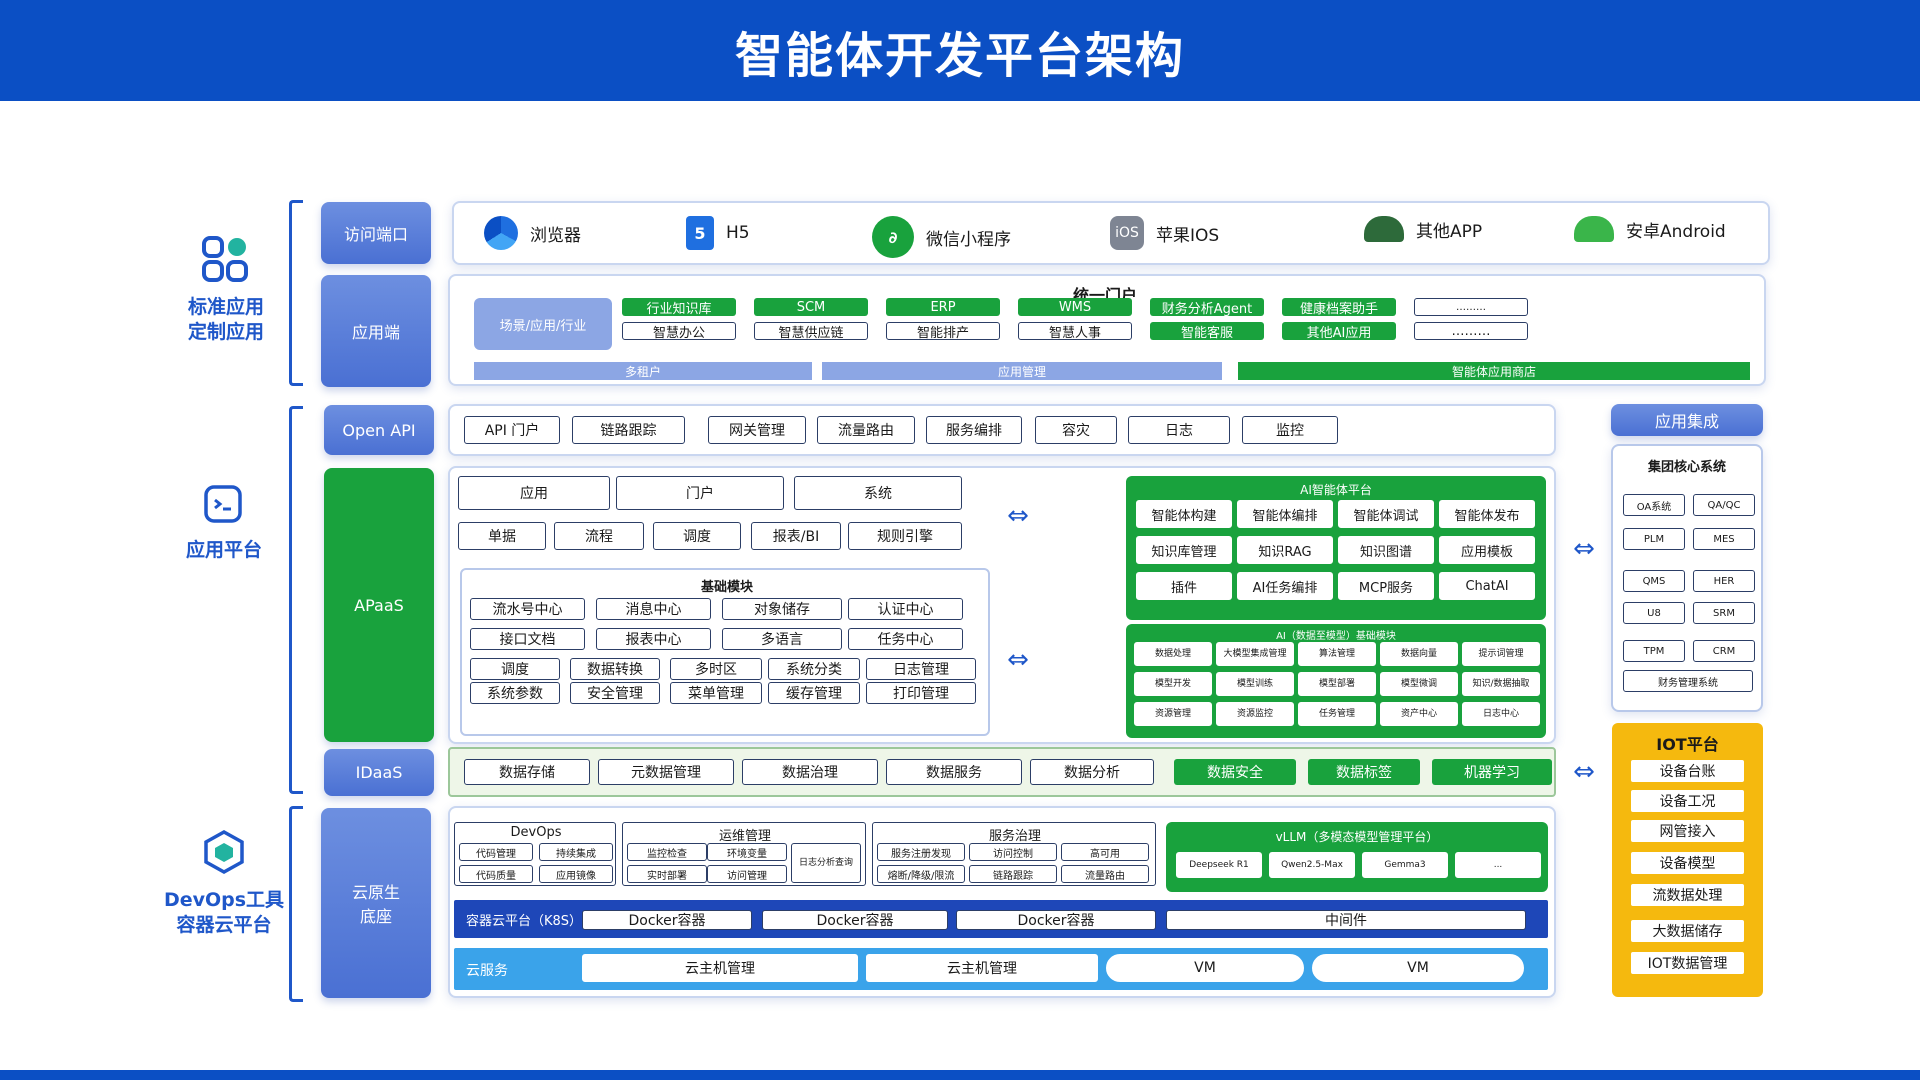  Describe the element at coordinates (921, 874) in the screenshot. I see `gov-item: 熔断/降级/限流` at that location.